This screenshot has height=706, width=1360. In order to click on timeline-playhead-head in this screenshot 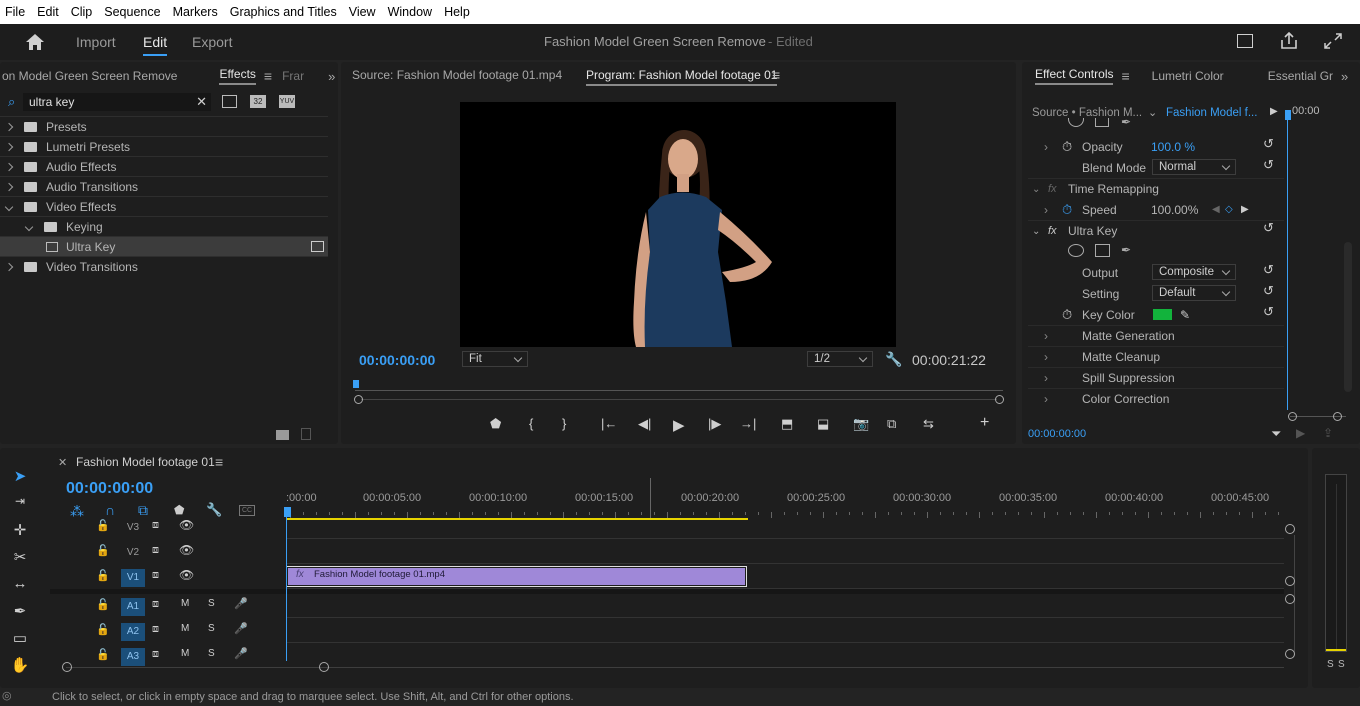, I will do `click(287, 512)`.